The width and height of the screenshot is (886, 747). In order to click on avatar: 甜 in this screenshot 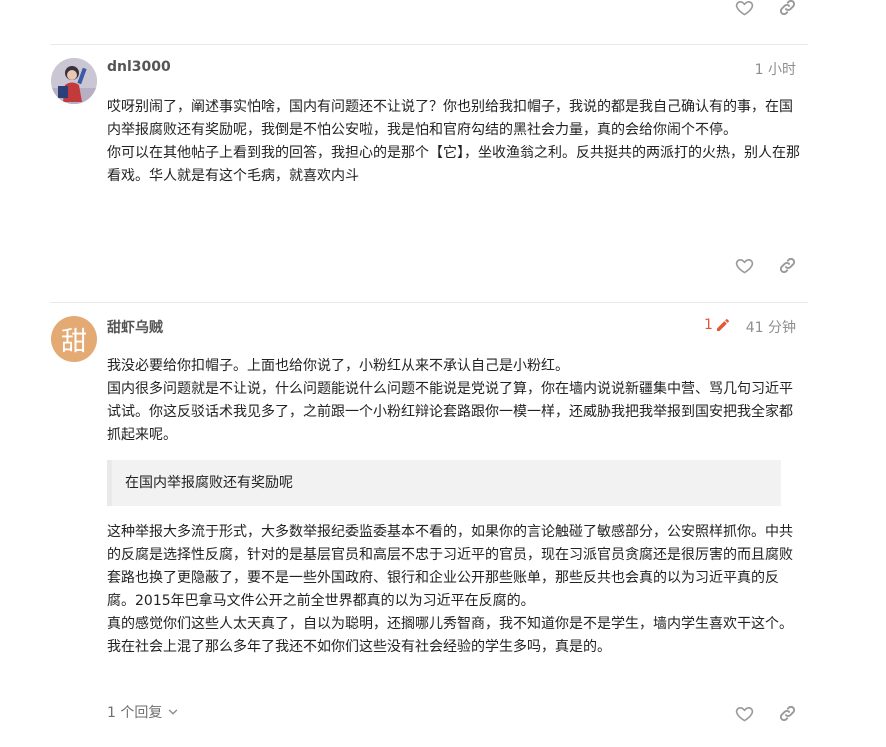, I will do `click(74, 339)`.